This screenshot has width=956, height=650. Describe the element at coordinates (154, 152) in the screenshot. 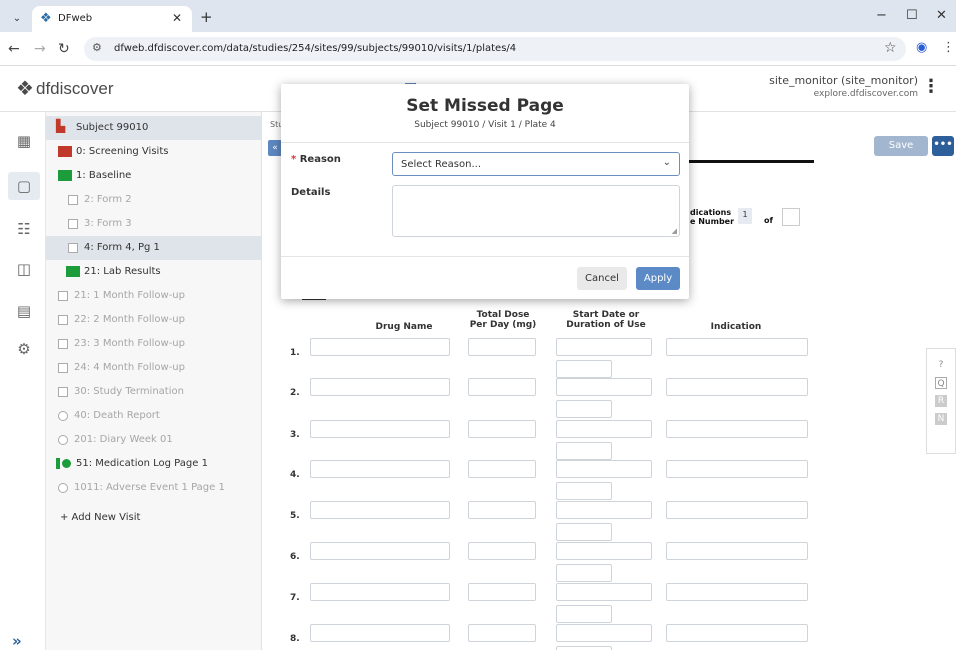

I see `tree-item-screening: 0: Screening Visits` at that location.